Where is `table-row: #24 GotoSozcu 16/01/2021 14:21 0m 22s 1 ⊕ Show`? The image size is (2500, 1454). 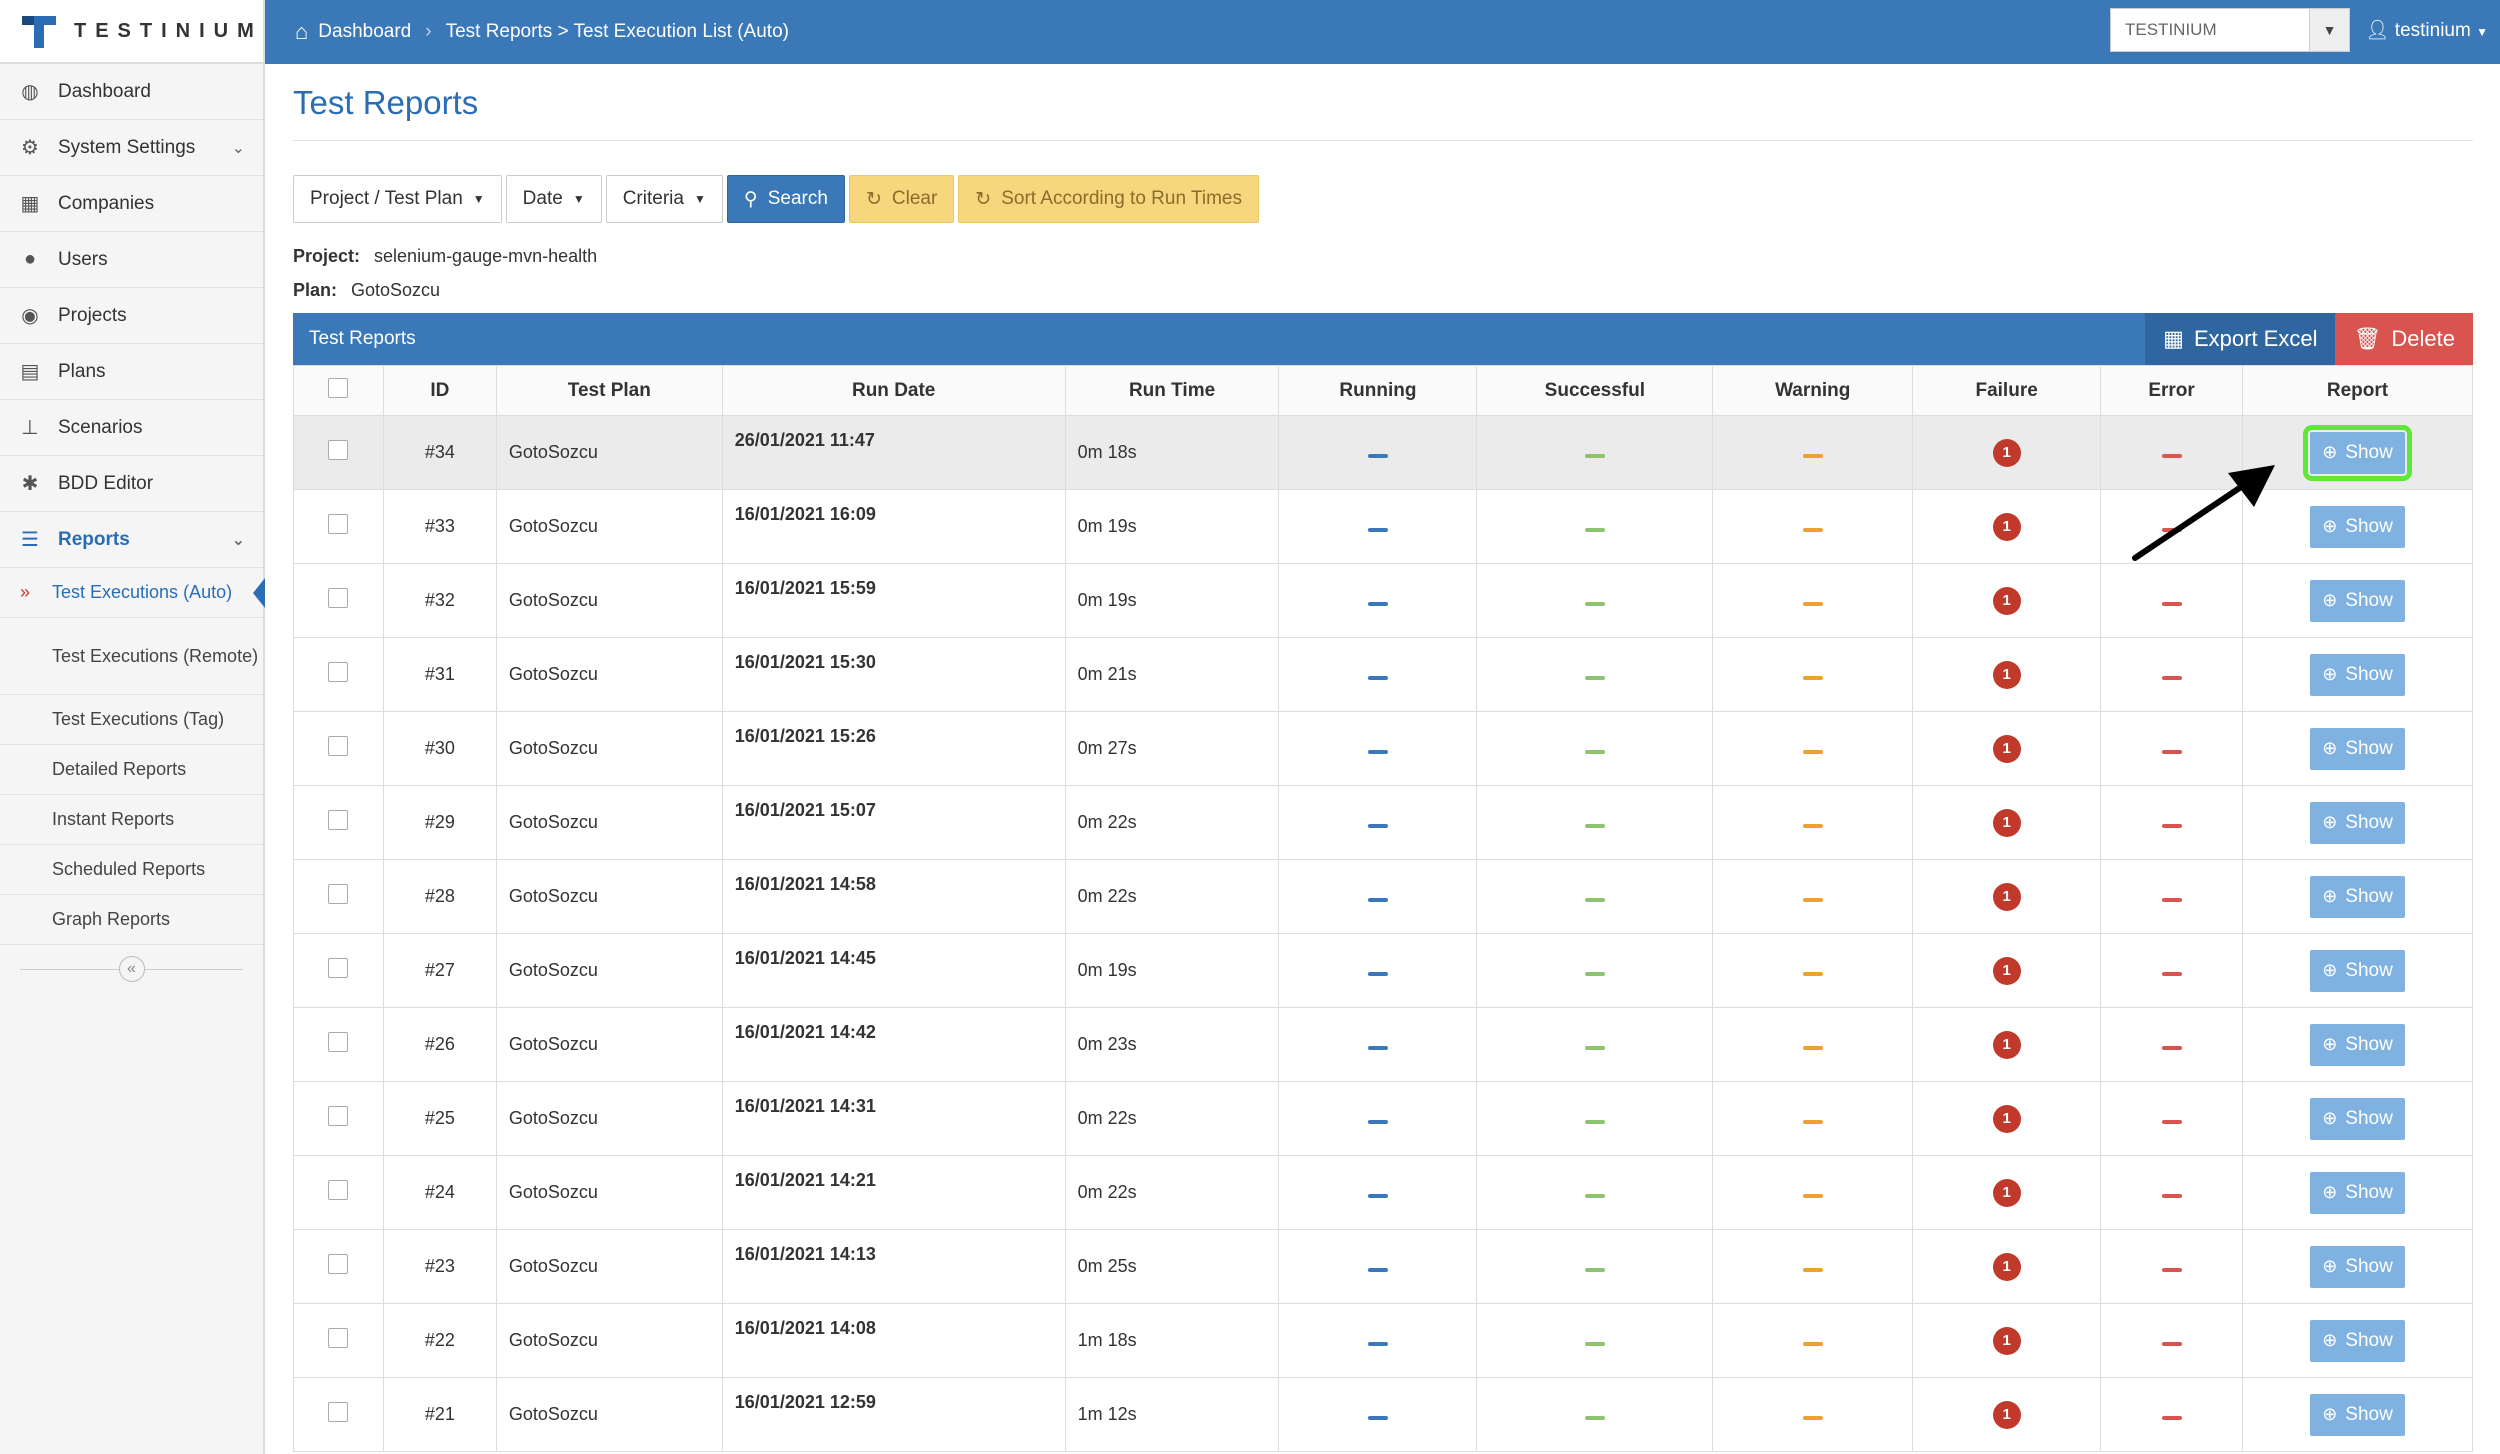
table-row: #24 GotoSozcu 16/01/2021 14:21 0m 22s 1 ⊕ Show is located at coordinates (1383, 1192).